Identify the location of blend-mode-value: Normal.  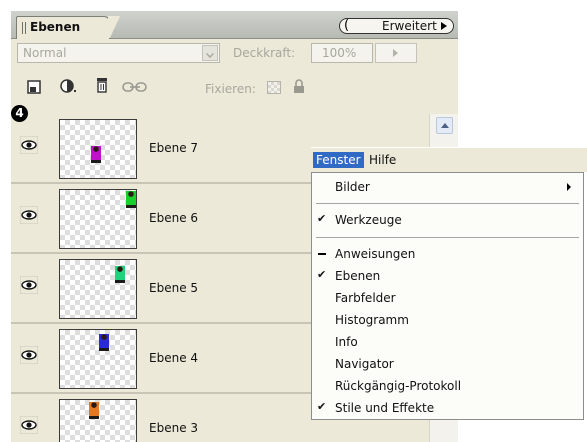
(45, 53).